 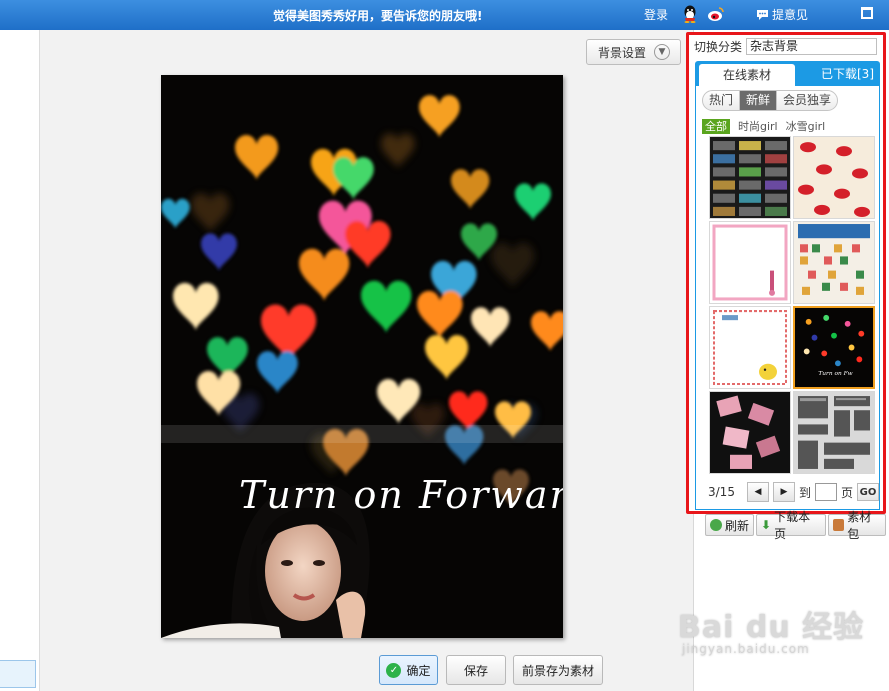 What do you see at coordinates (834, 432) in the screenshot?
I see `thumb-newspaper` at bounding box center [834, 432].